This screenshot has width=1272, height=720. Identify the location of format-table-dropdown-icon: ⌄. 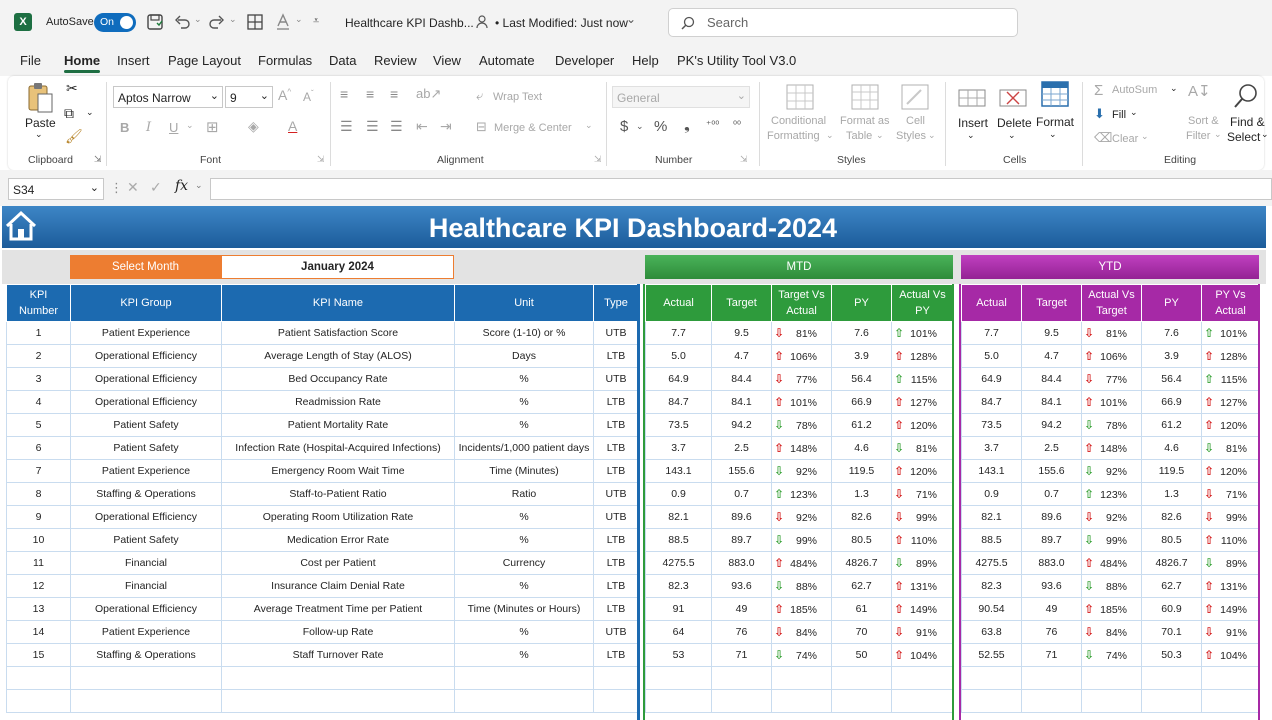
(880, 135).